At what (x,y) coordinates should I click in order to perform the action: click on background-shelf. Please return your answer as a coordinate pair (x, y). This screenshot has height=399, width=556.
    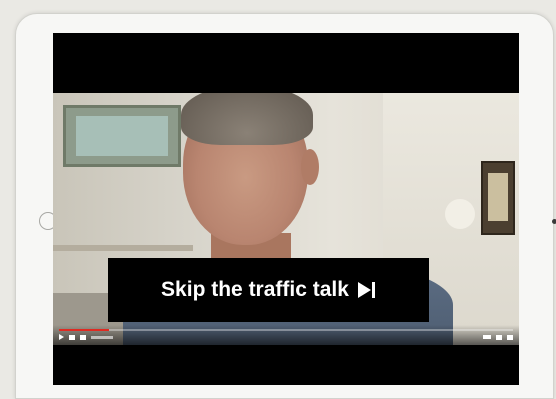
    Looking at the image, I should click on (123, 248).